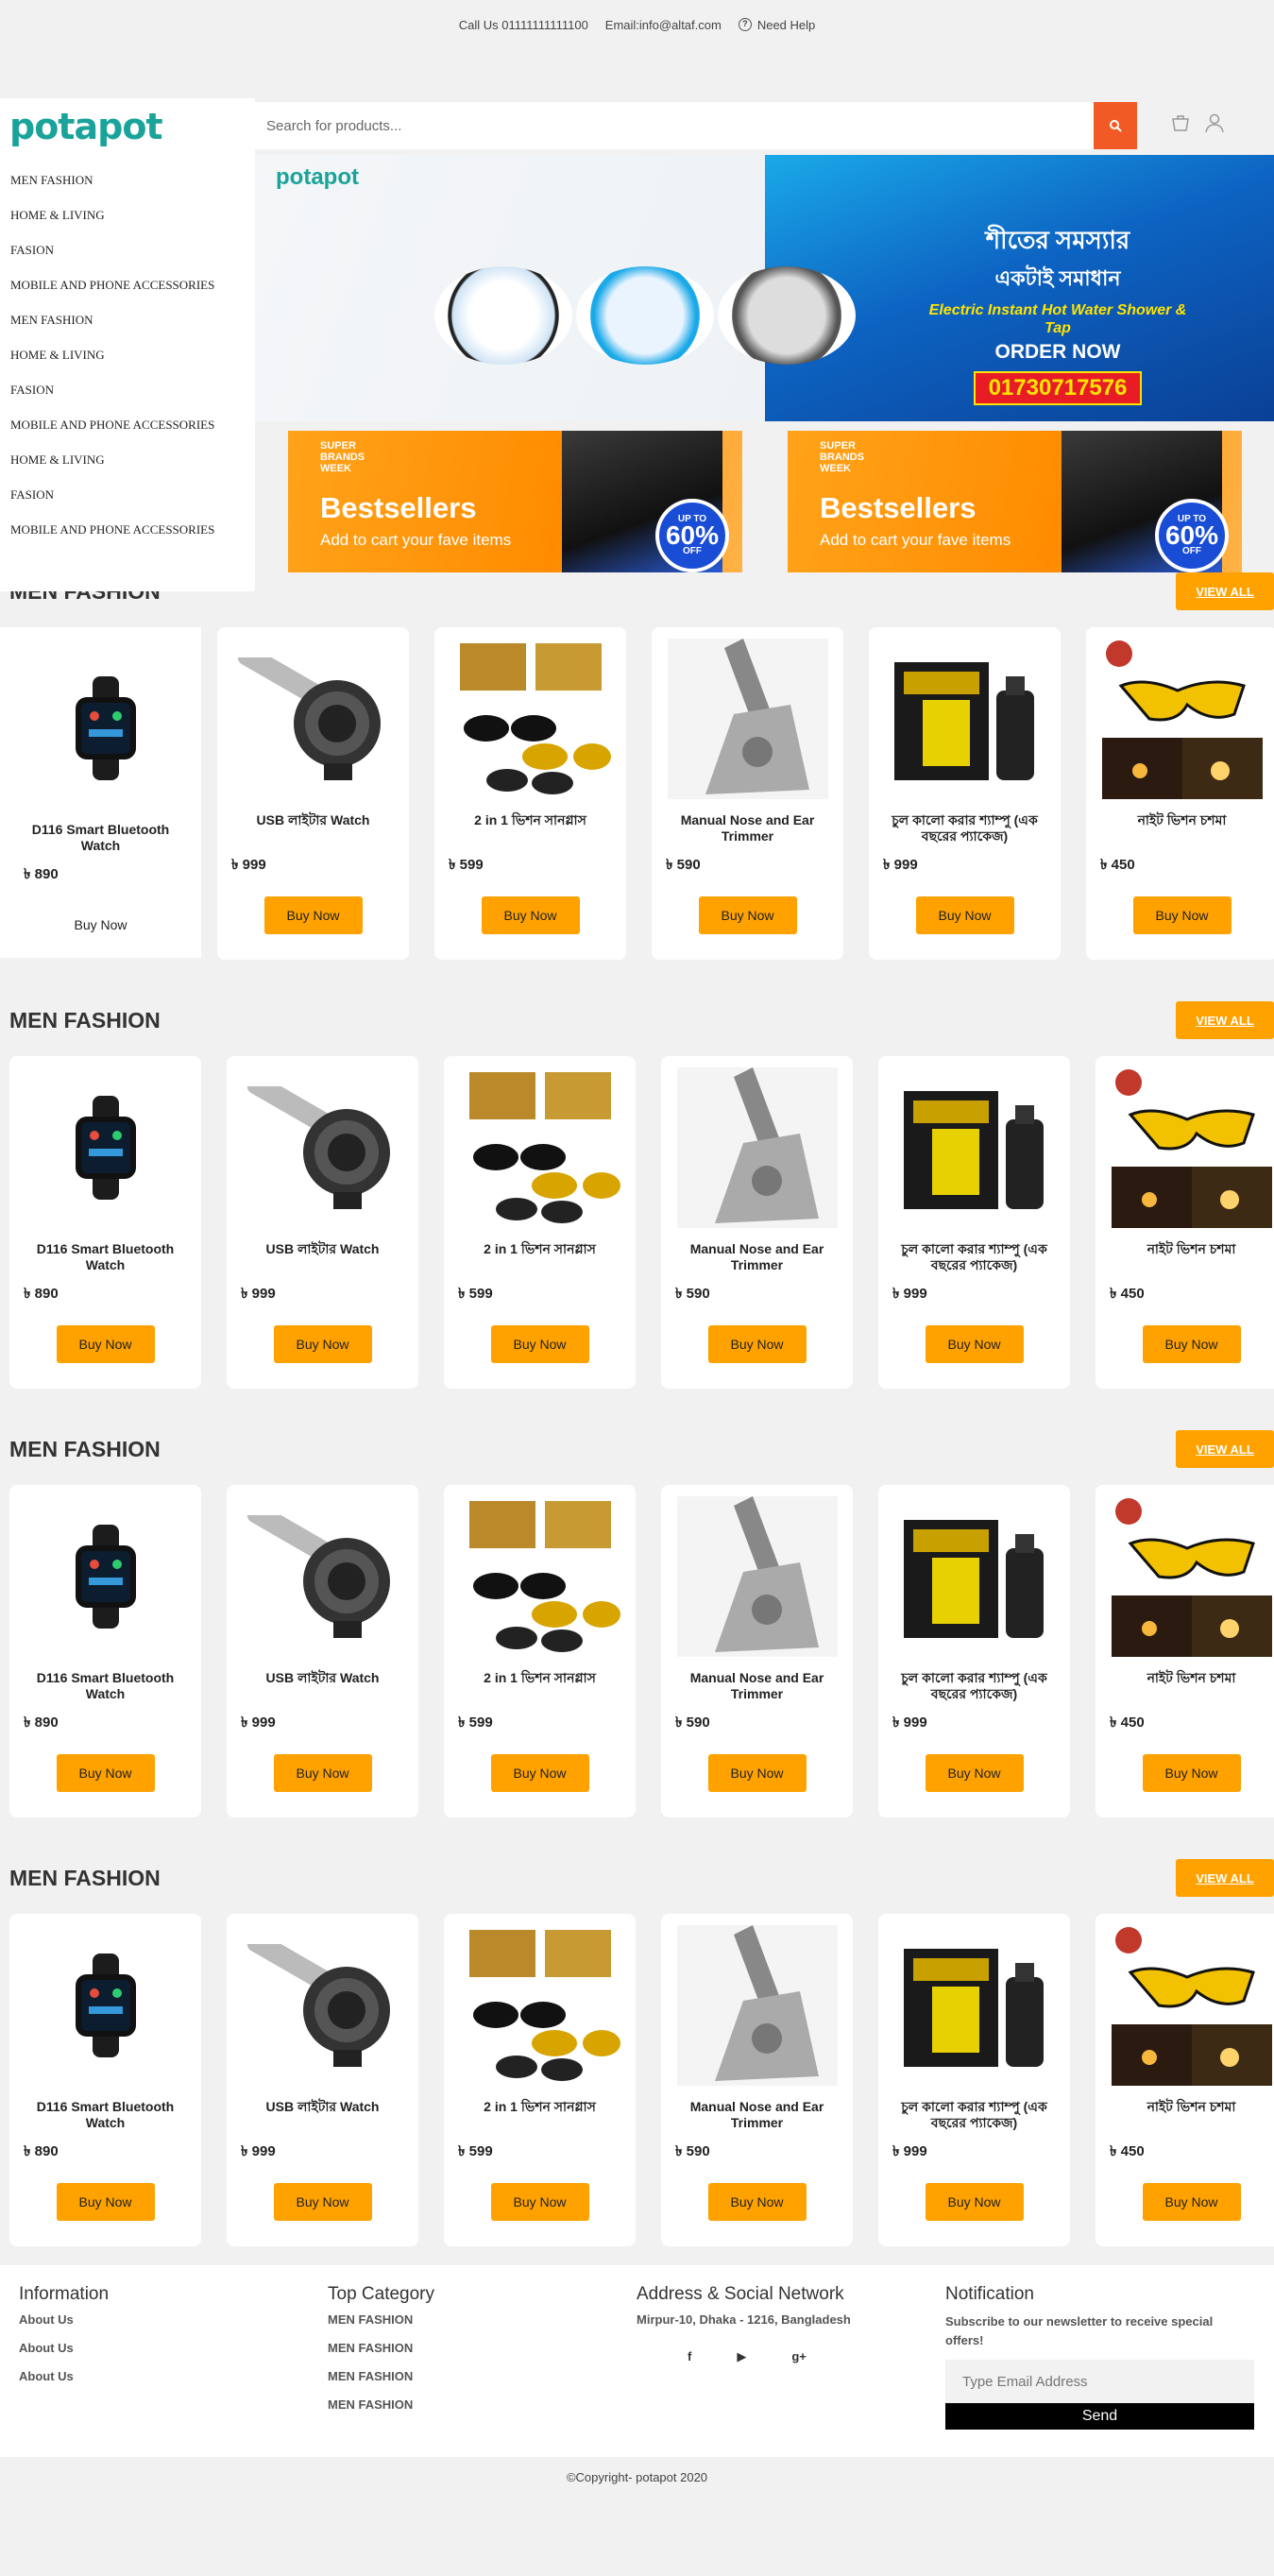  What do you see at coordinates (799, 2356) in the screenshot?
I see `google-plus-icon: g+` at bounding box center [799, 2356].